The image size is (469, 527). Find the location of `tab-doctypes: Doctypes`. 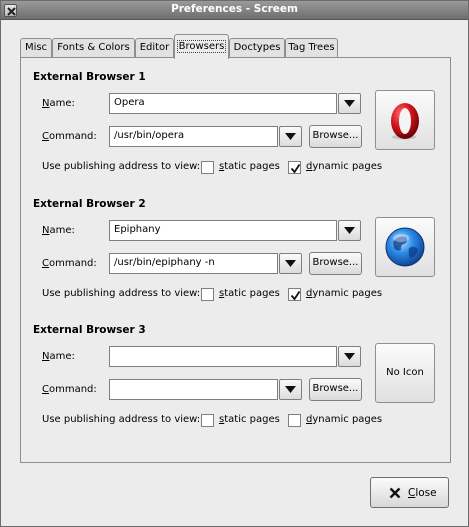

tab-doctypes: Doctypes is located at coordinates (257, 48).